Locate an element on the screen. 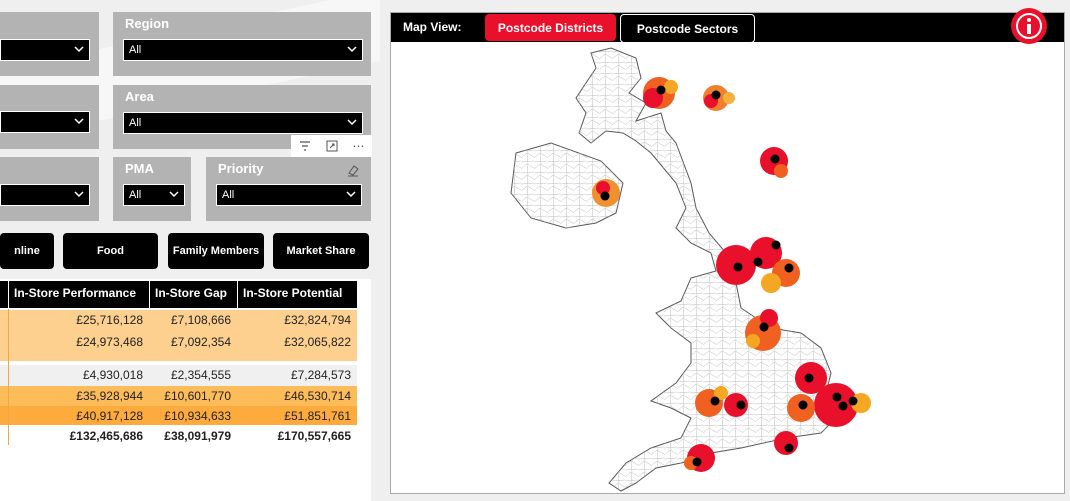  cell-potential: £7,284,573 is located at coordinates (320, 375).